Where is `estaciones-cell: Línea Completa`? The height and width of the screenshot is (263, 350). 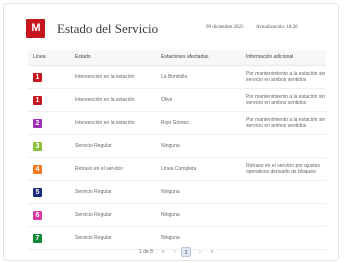 estaciones-cell: Línea Completa is located at coordinates (179, 169).